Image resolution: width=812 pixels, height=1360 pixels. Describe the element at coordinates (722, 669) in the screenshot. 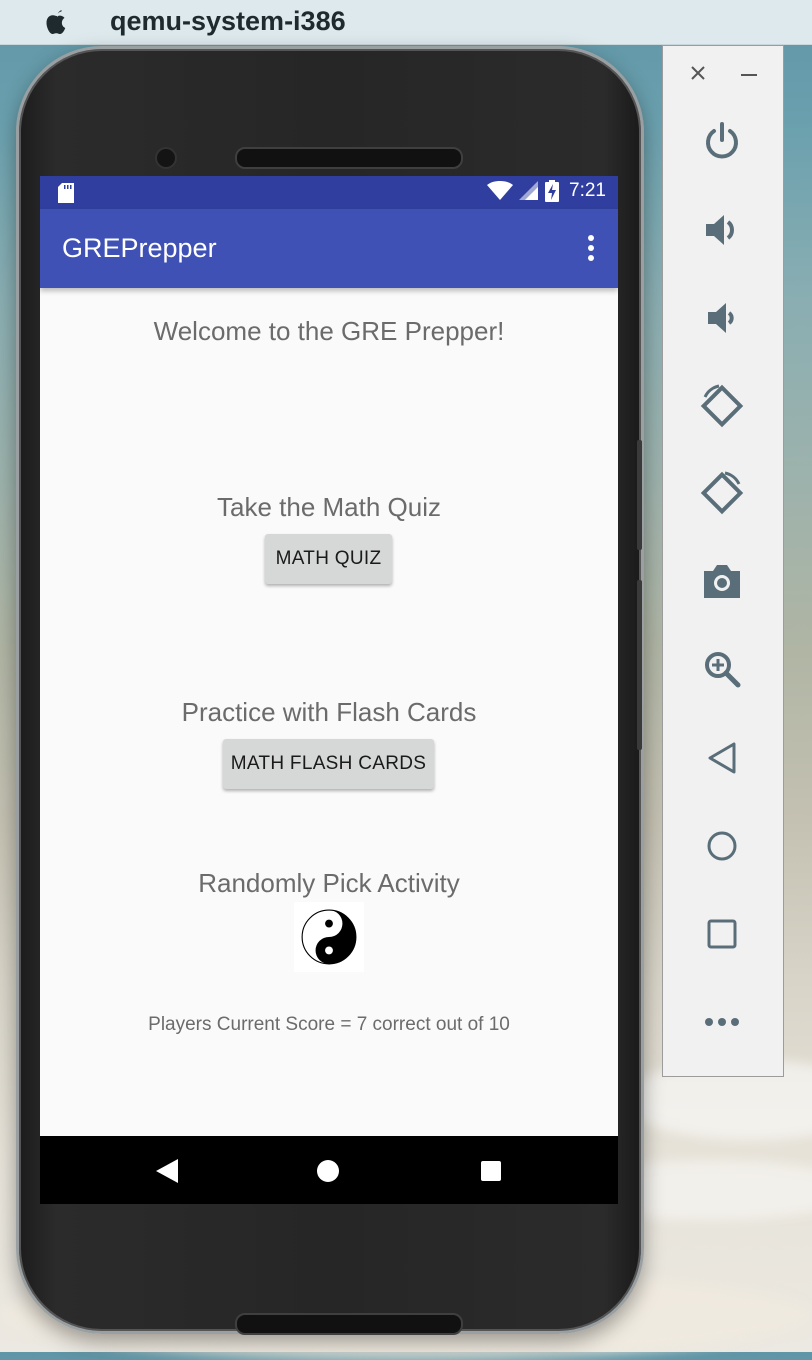

I see `zoom-icon` at that location.